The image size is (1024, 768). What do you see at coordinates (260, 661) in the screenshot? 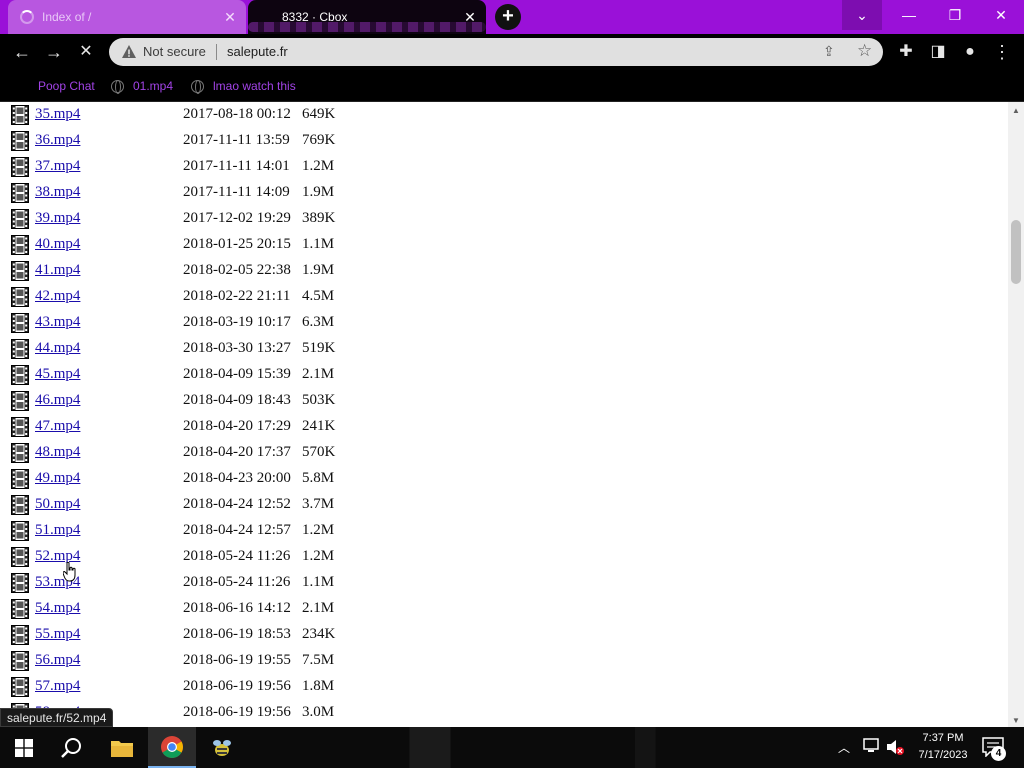
I see `table-row: 56.mp4 2018-06-19 19:55 7.5M` at bounding box center [260, 661].